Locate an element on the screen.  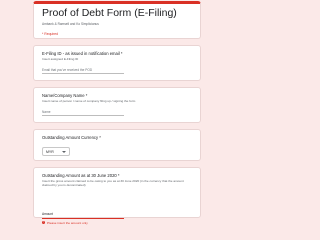
amount-input: Amount is located at coordinates (83, 214).